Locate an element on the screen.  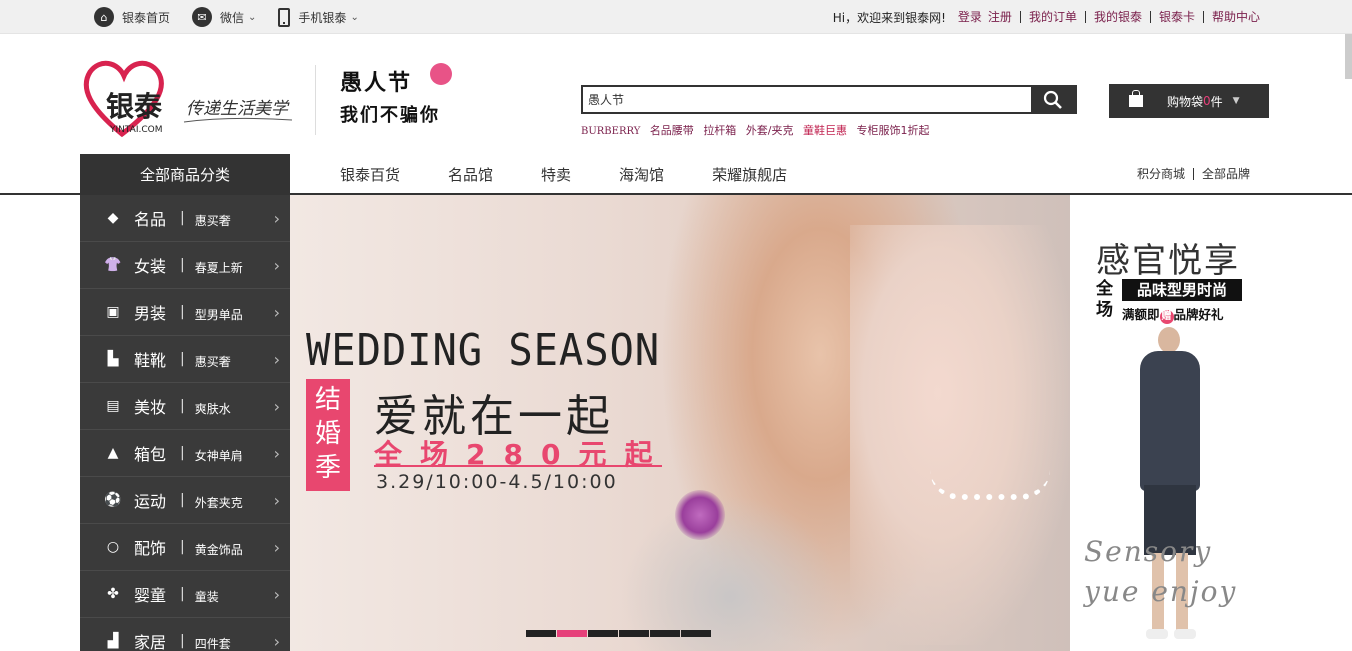
search-button is located at coordinates (1053, 99).